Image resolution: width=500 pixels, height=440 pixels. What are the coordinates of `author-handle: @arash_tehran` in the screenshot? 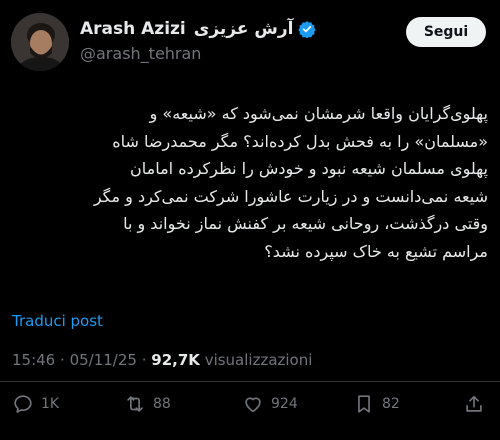 It's located at (140, 53).